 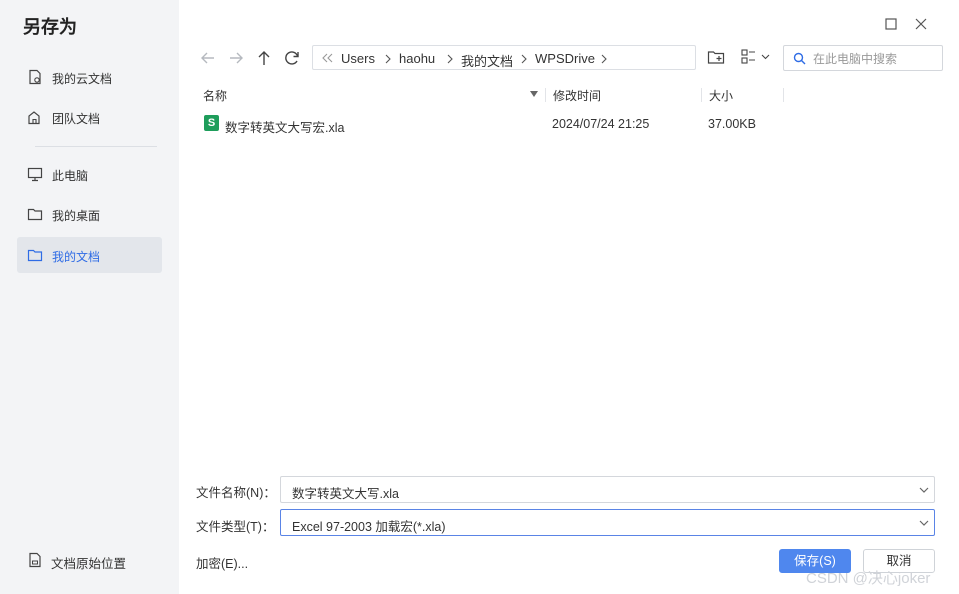 What do you see at coordinates (236, 58) in the screenshot?
I see `forward-arrow-icon` at bounding box center [236, 58].